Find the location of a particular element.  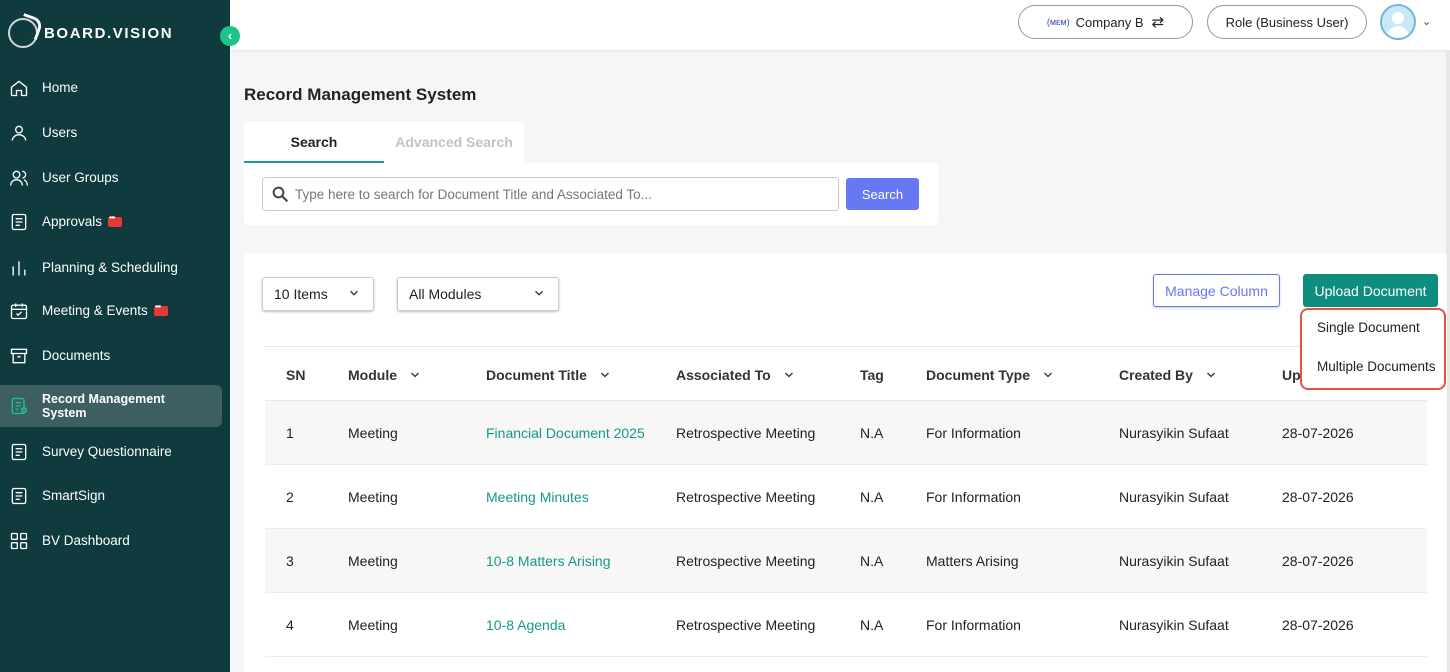

dashboard-icon is located at coordinates (19, 541).